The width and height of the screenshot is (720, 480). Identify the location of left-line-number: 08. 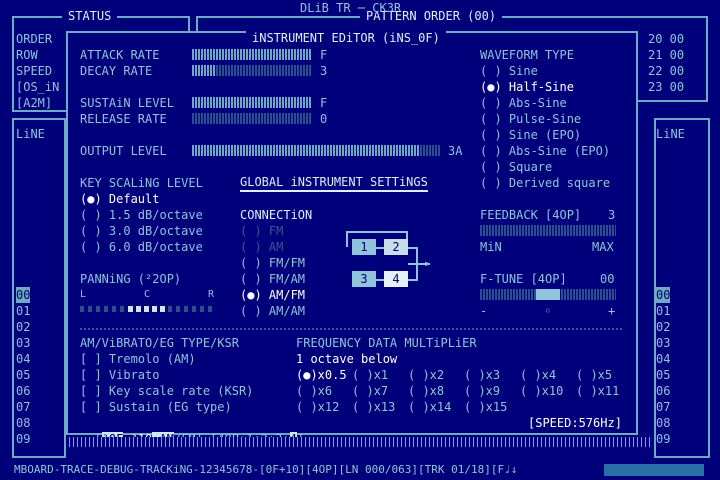
(23, 423).